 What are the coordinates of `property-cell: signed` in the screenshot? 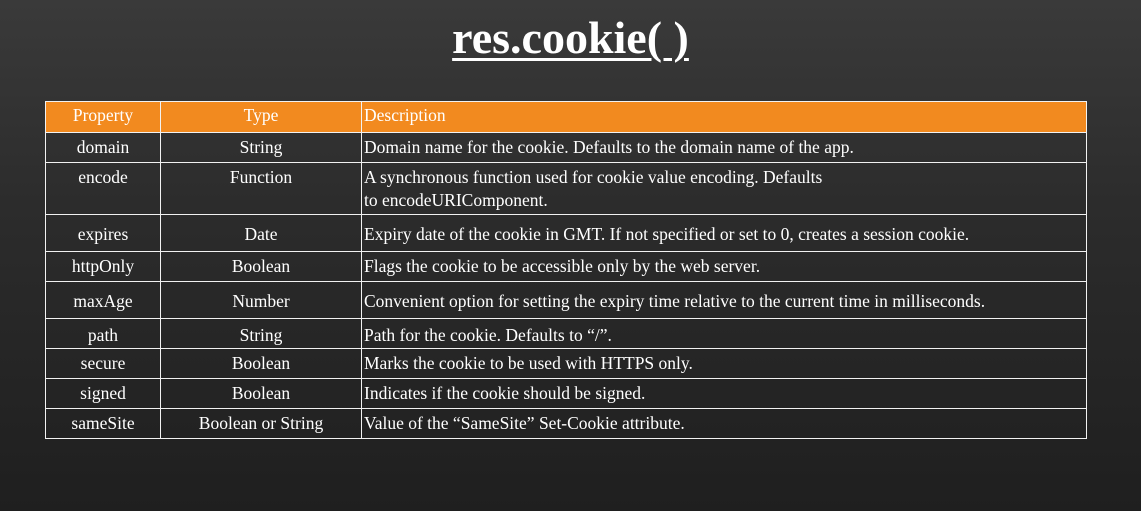 It's located at (103, 393).